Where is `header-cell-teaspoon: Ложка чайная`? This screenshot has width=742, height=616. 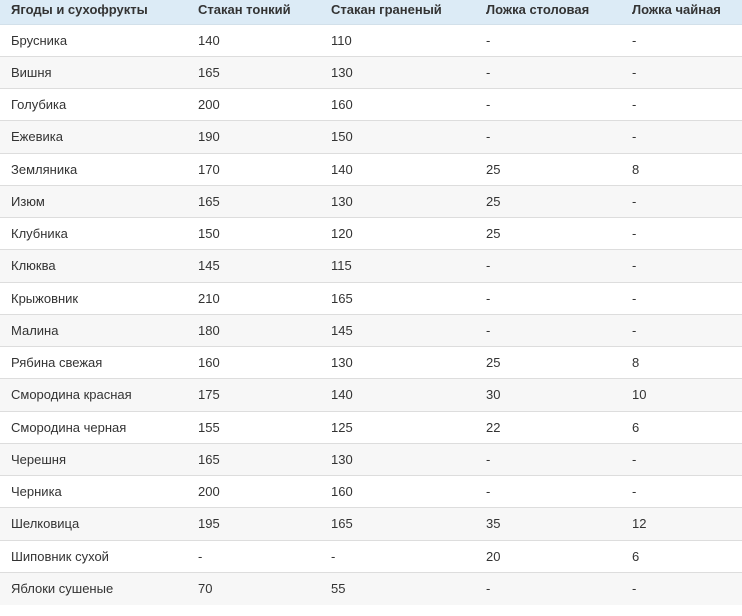 header-cell-teaspoon: Ложка чайная is located at coordinates (681, 12).